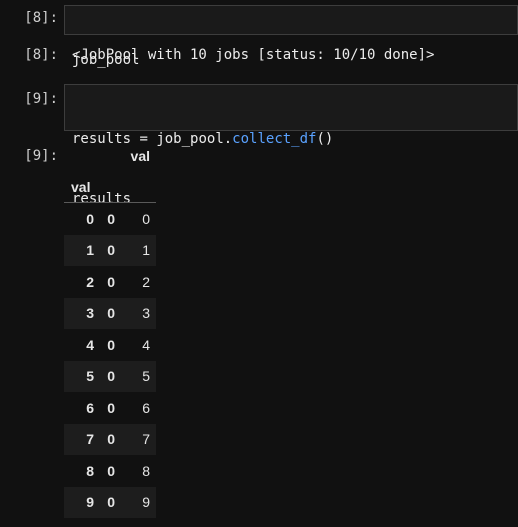  Describe the element at coordinates (41, 156) in the screenshot. I see `output-prompt-9: [9]:` at that location.